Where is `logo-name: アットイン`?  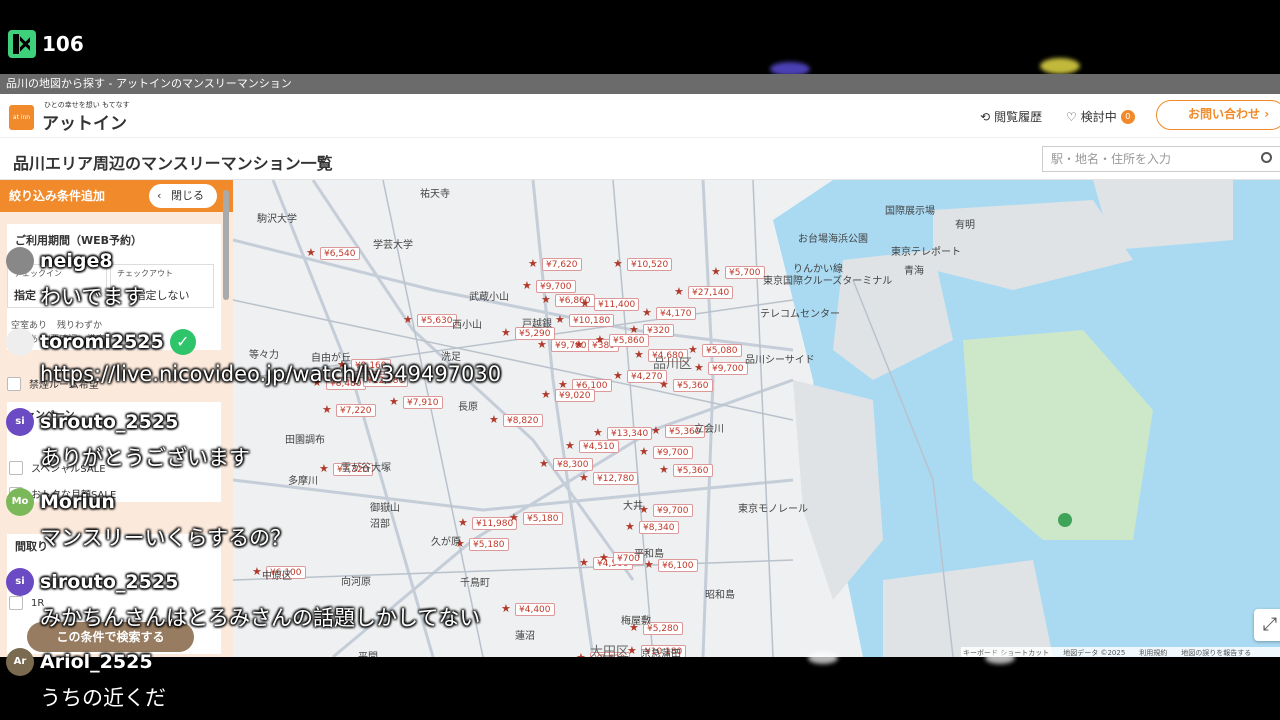
logo-name: アットイン is located at coordinates (84, 121).